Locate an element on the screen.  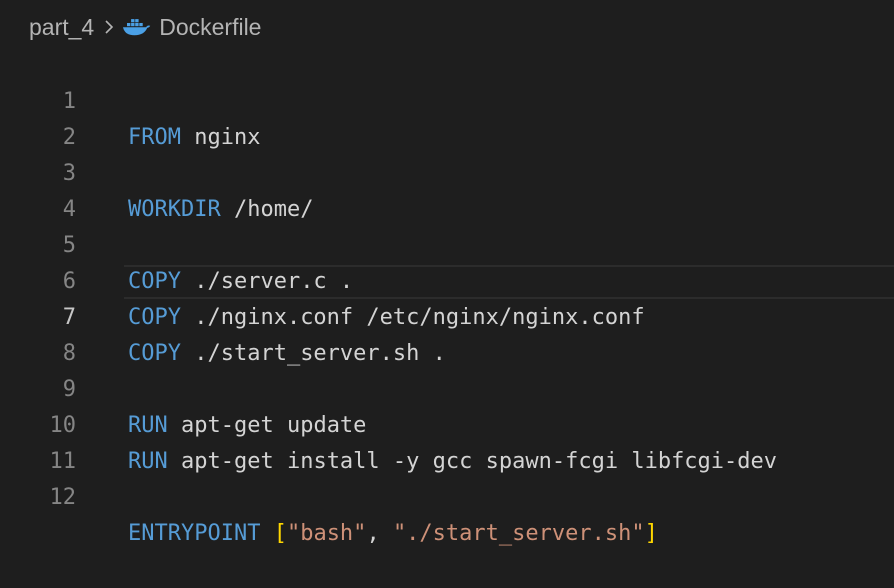
breadcrumb-file: Dockerfile is located at coordinates (210, 27).